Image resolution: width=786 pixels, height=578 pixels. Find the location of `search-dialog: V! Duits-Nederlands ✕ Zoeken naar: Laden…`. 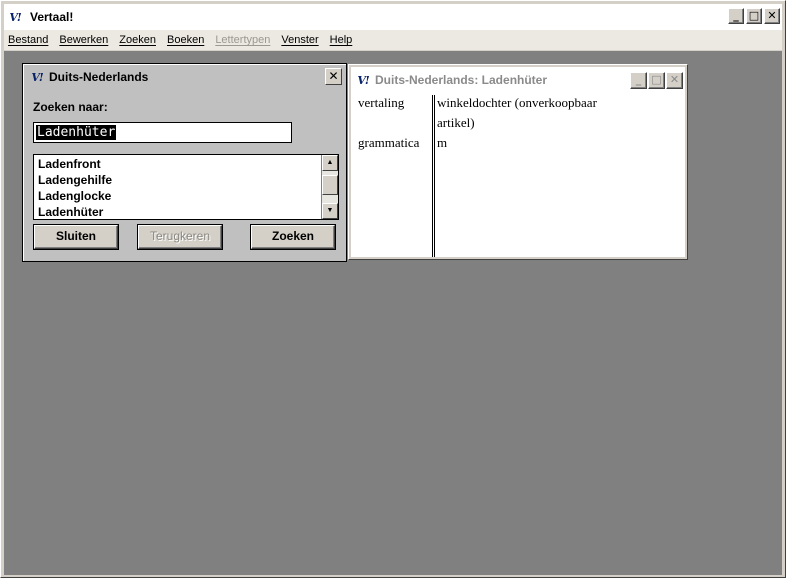

search-dialog: V! Duits-Nederlands ✕ Zoeken naar: Laden… is located at coordinates (184, 162).